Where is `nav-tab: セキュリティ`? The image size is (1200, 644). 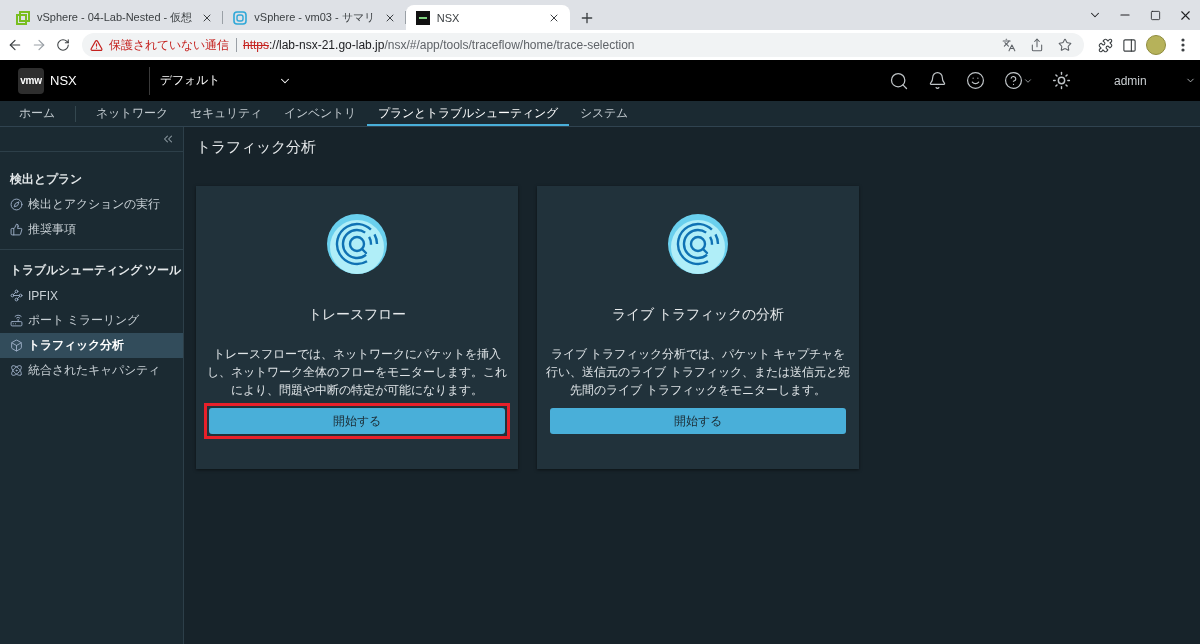
nav-tab: セキュリティ is located at coordinates (226, 113).